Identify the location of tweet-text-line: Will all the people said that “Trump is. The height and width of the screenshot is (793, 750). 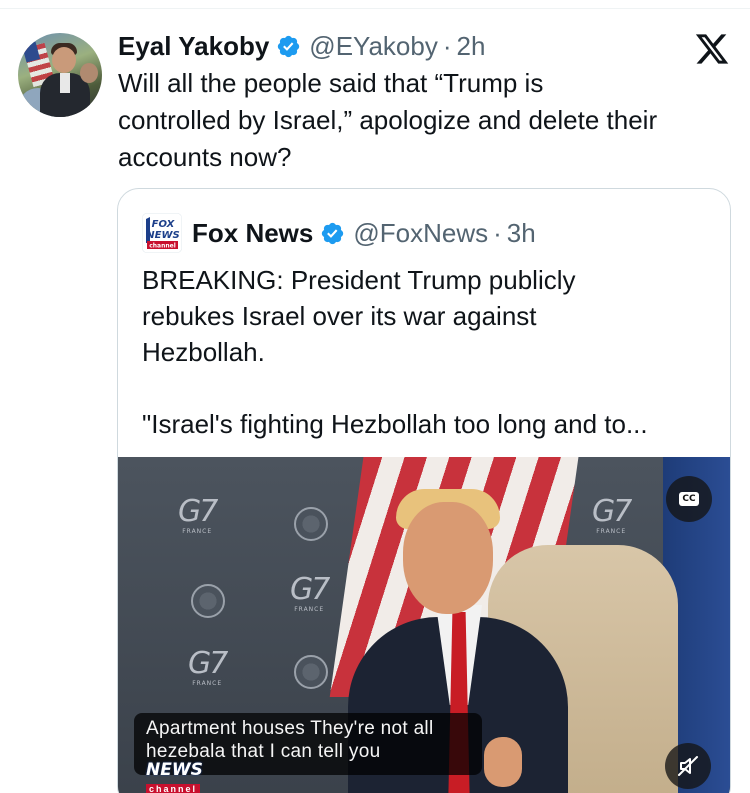
(331, 83).